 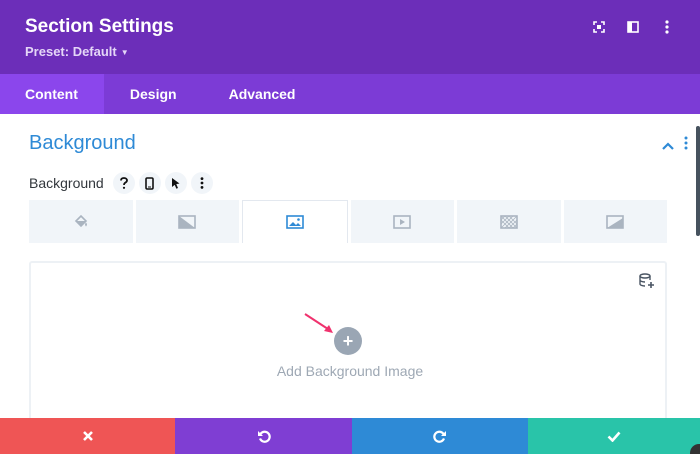 I want to click on undo-icon, so click(x=264, y=436).